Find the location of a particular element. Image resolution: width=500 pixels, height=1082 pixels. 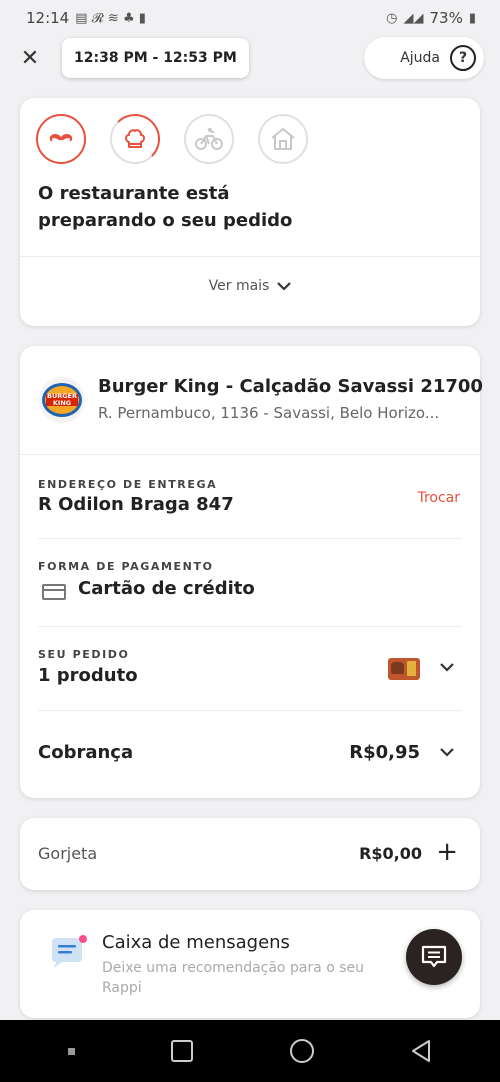

delivery-address-label: ENDEREÇO DE ENTREGA is located at coordinates (128, 484).